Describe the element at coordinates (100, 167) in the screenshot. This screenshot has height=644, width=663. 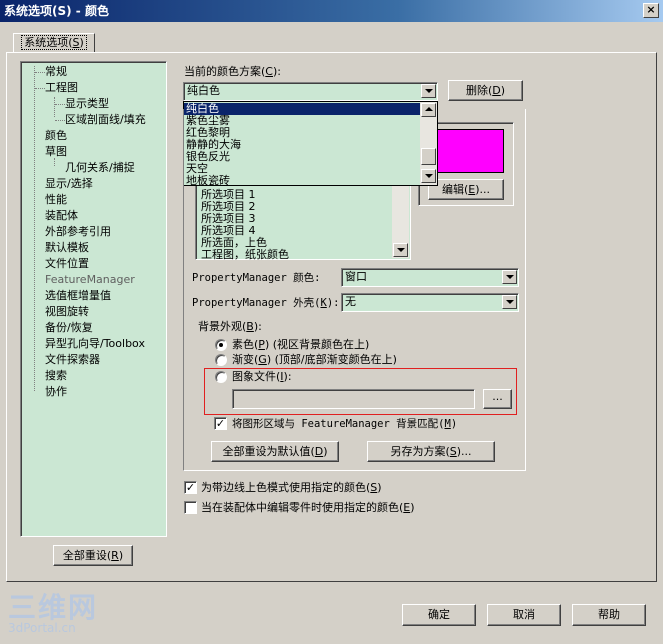
I see `tree-item-relations-snaps: 几何关系/捕捉` at that location.